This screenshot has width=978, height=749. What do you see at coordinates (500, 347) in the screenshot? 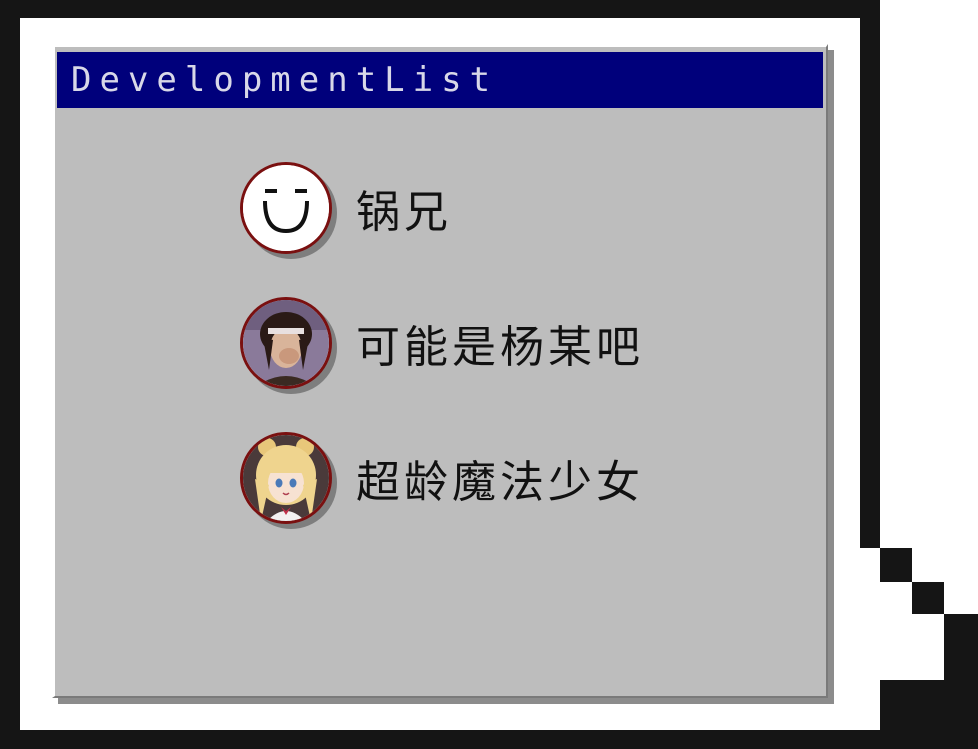
I see `developer-name: 可能是杨某吧` at bounding box center [500, 347].